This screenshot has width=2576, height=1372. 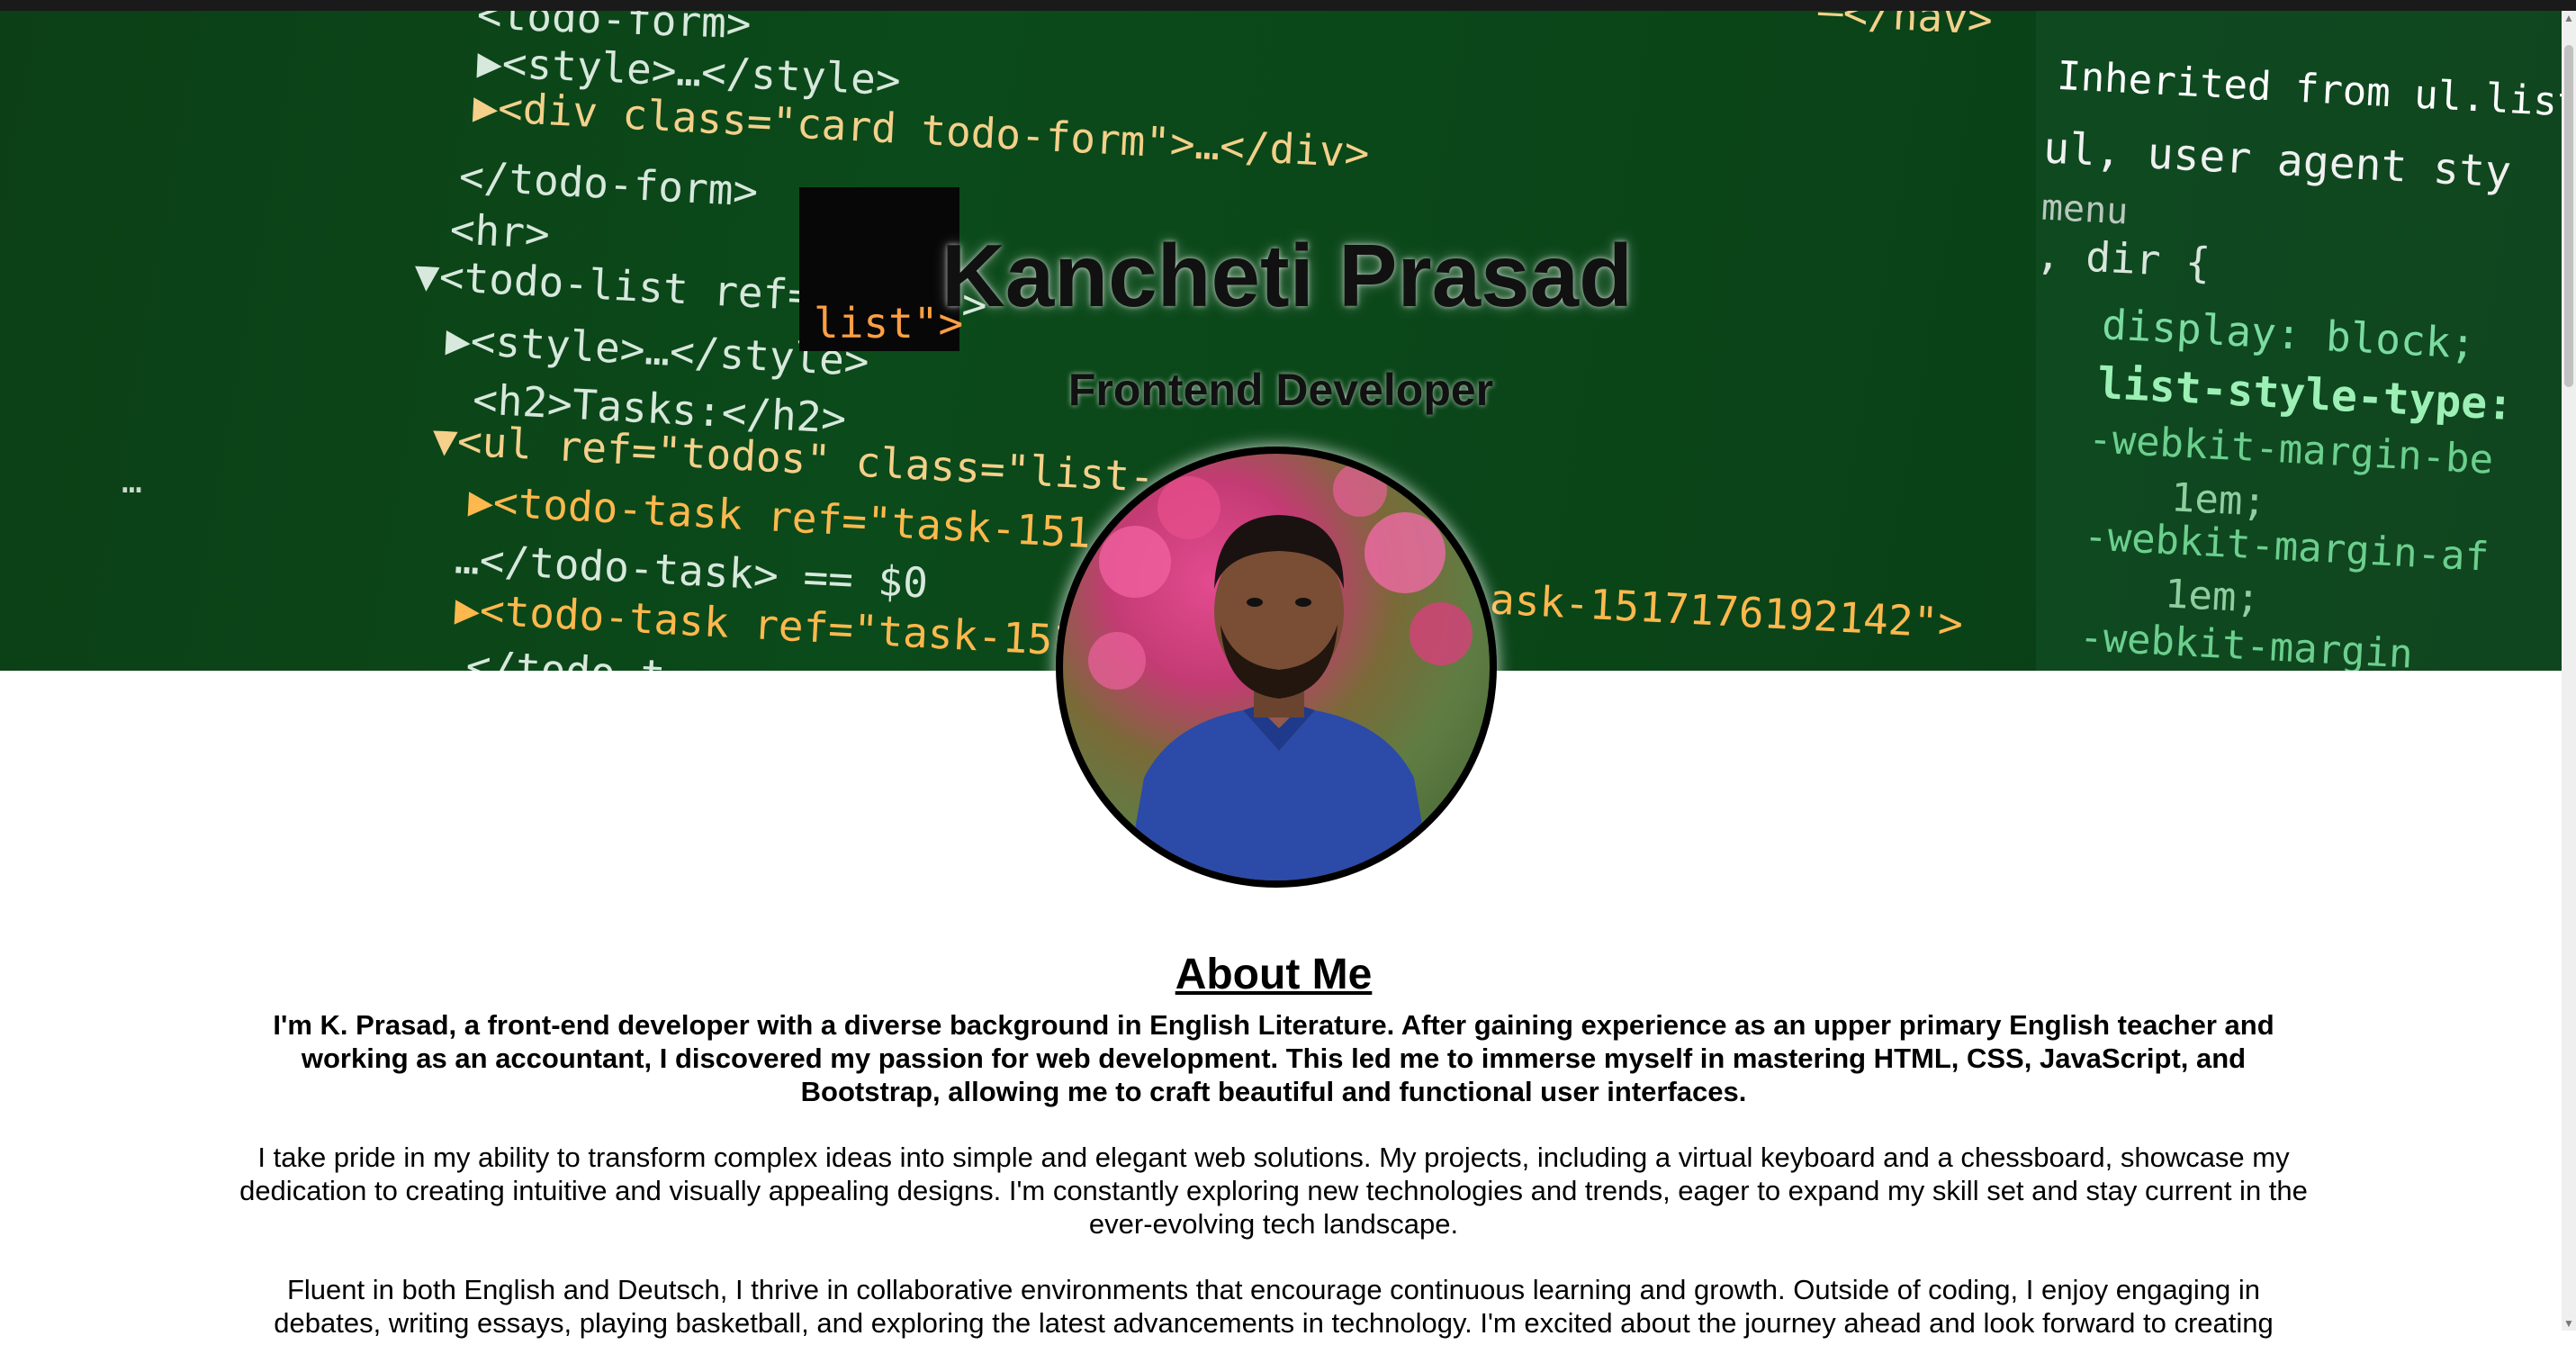 I want to click on code-line: …</todo-t, so click(x=553, y=655).